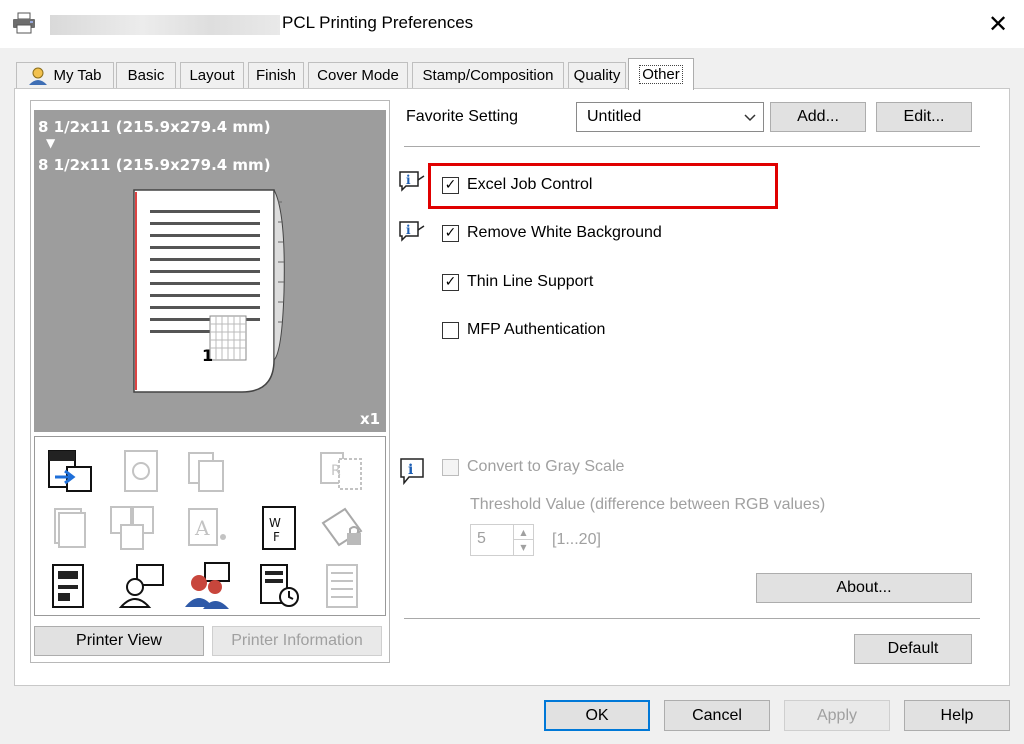 The height and width of the screenshot is (744, 1024). Describe the element at coordinates (154, 165) in the screenshot. I see `output-size-label: 8 1/2x11 (215.9x279.4 mm)` at that location.